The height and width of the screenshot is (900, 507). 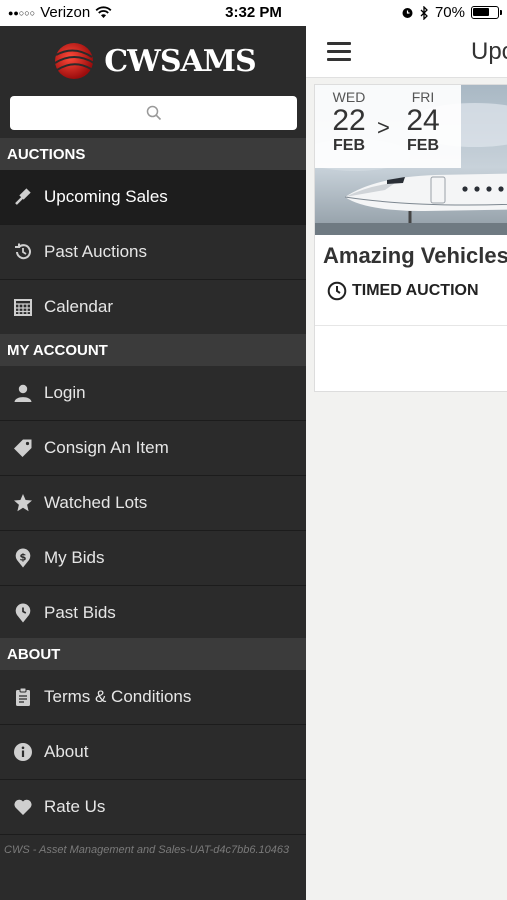 I want to click on search-input, so click(x=153, y=113).